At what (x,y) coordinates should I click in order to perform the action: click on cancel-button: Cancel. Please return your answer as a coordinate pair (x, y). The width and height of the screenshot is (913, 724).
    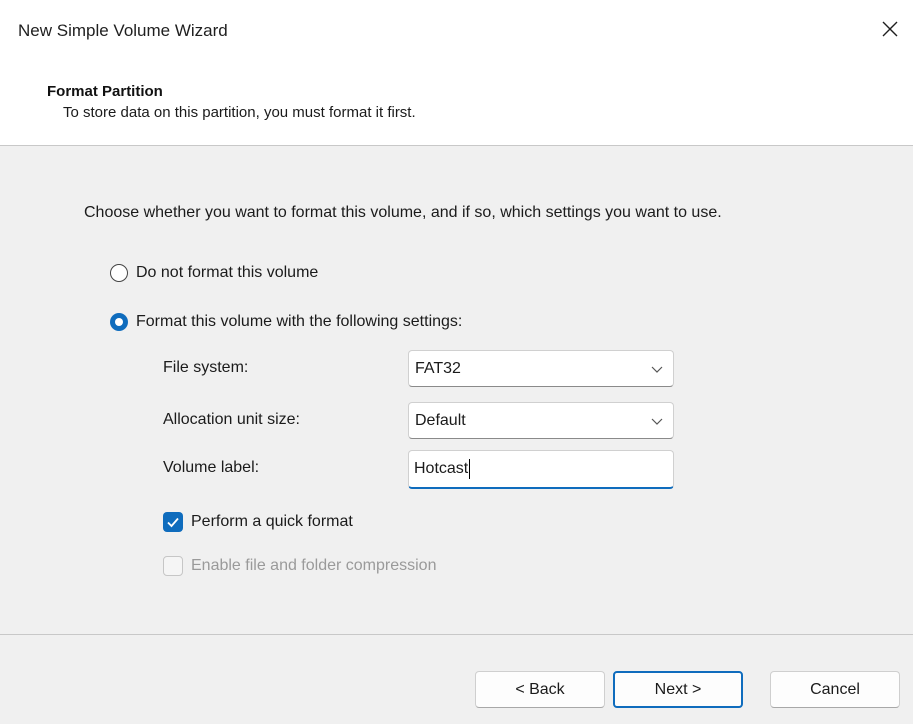
    Looking at the image, I should click on (835, 689).